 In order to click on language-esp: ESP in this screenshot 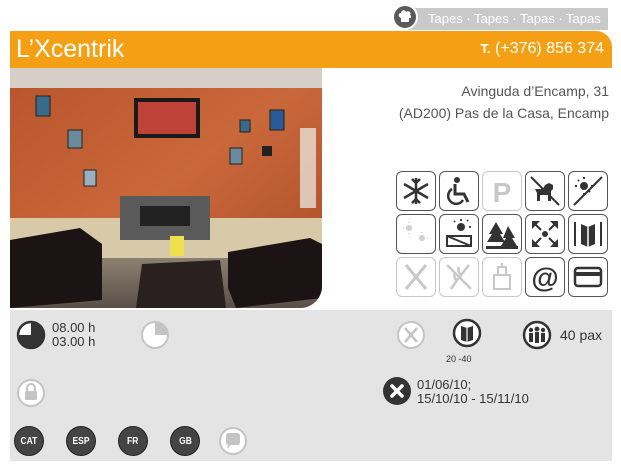, I will do `click(81, 441)`.